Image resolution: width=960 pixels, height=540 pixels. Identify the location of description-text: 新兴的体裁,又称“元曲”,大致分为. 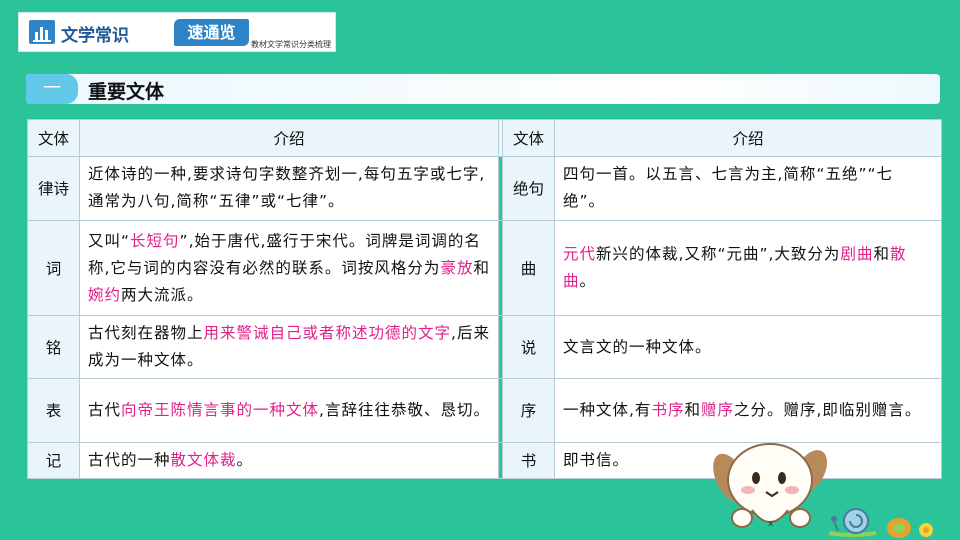
(718, 254).